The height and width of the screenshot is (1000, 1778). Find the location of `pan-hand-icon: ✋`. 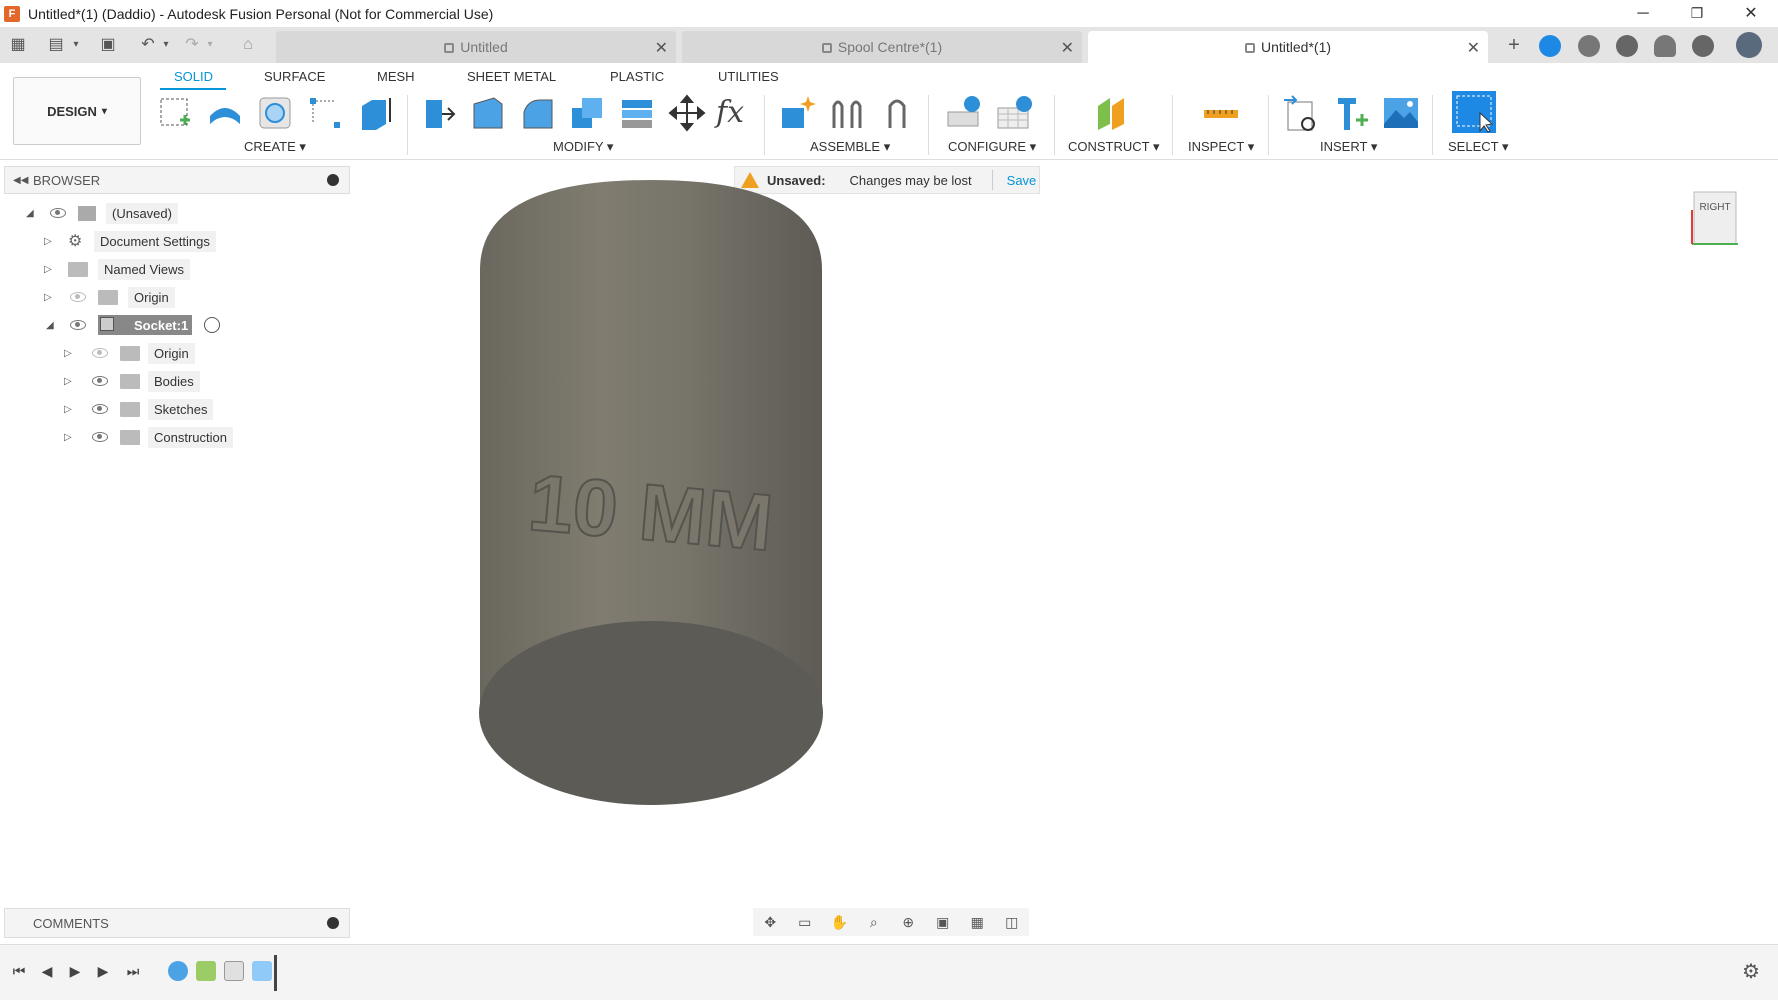

pan-hand-icon: ✋ is located at coordinates (839, 922).